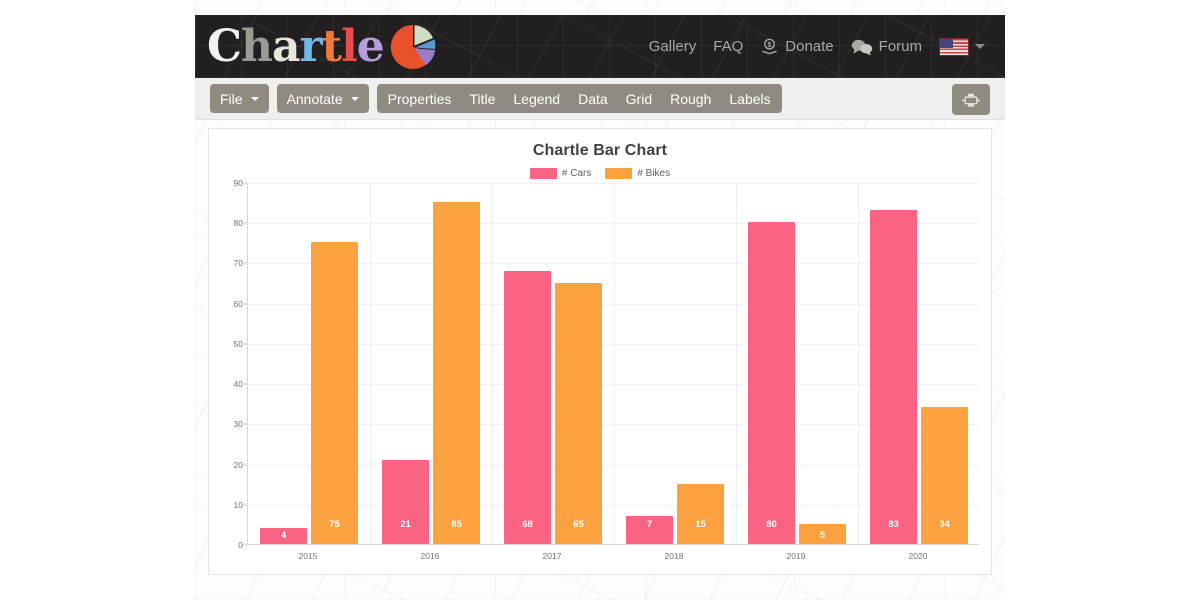 Image resolution: width=1200 pixels, height=600 pixels. Describe the element at coordinates (797, 363) in the screenshot. I see `bar-group: 80 5` at that location.